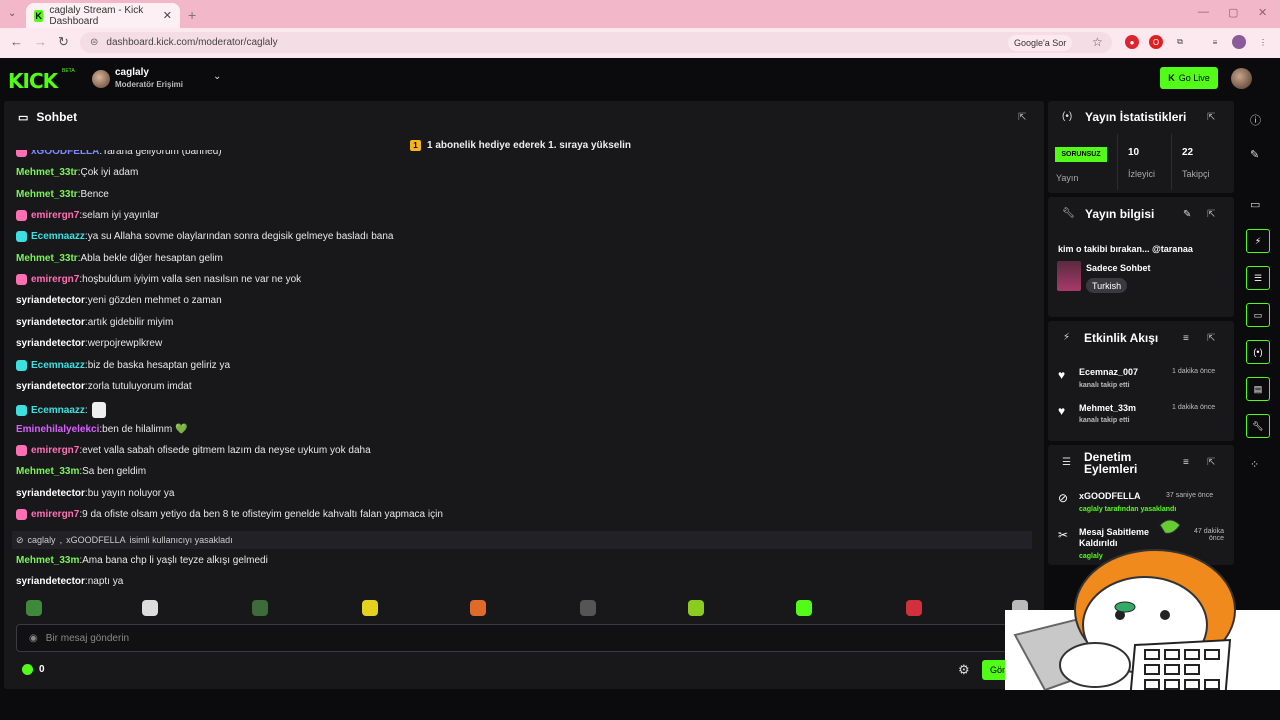 The width and height of the screenshot is (1280, 720). What do you see at coordinates (964, 670) in the screenshot?
I see `chat-settings-gear-icon: ⚙` at bounding box center [964, 670].